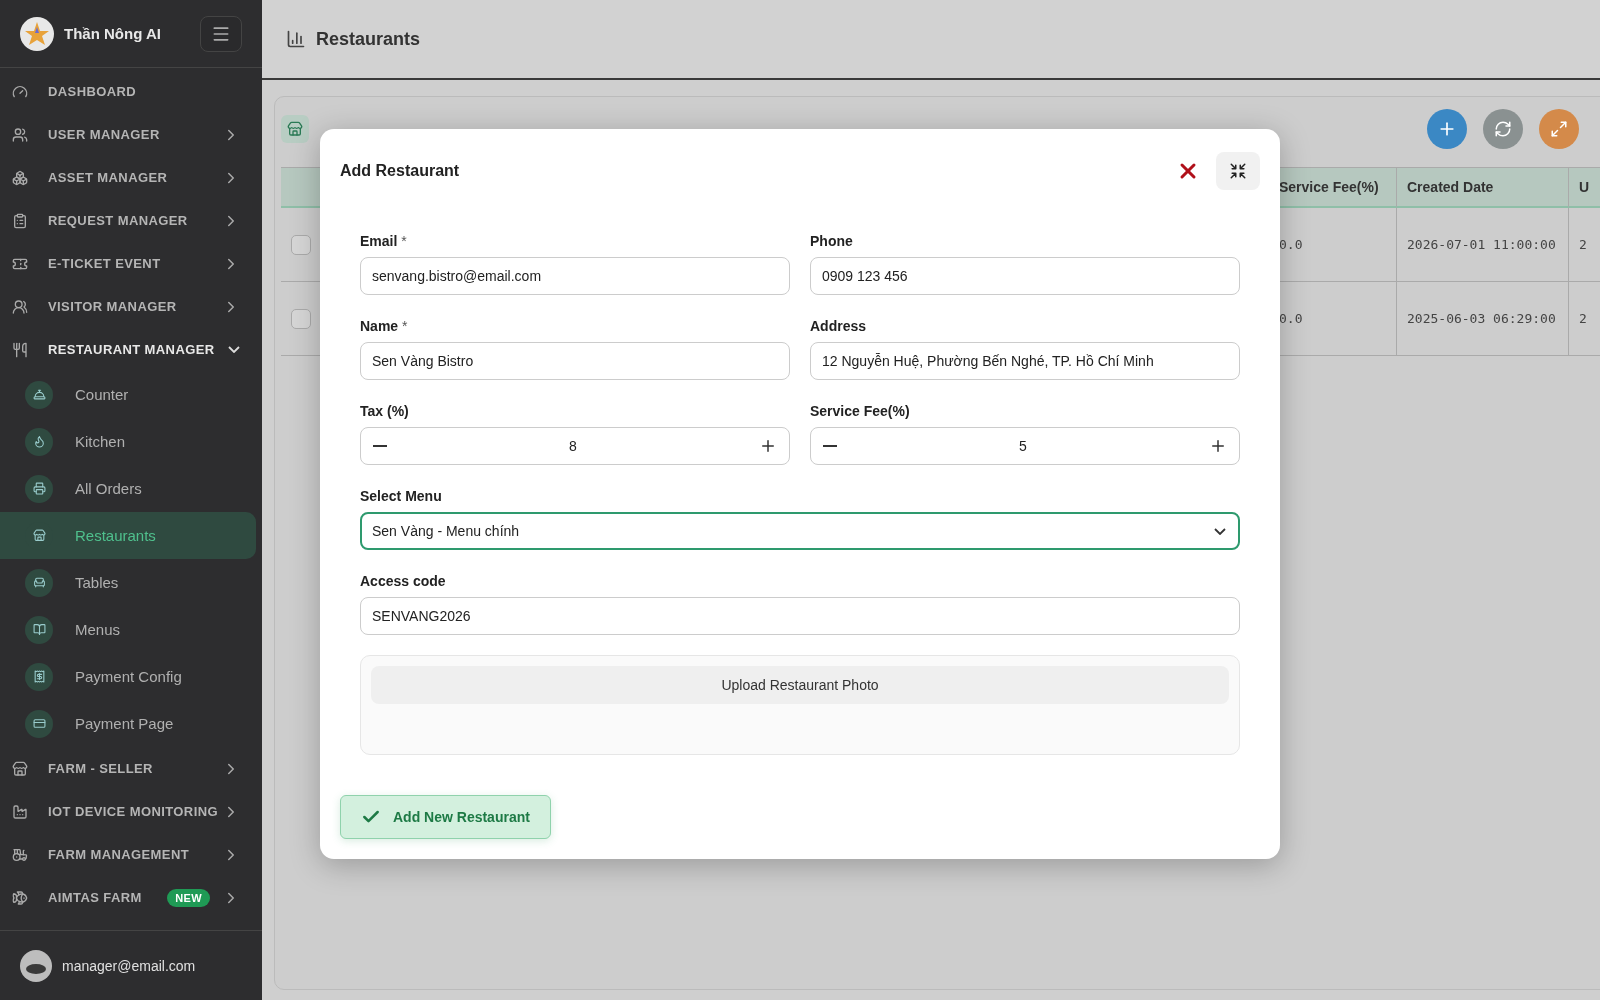 Image resolution: width=1600 pixels, height=1000 pixels. I want to click on field-label: Tax (%), so click(385, 411).